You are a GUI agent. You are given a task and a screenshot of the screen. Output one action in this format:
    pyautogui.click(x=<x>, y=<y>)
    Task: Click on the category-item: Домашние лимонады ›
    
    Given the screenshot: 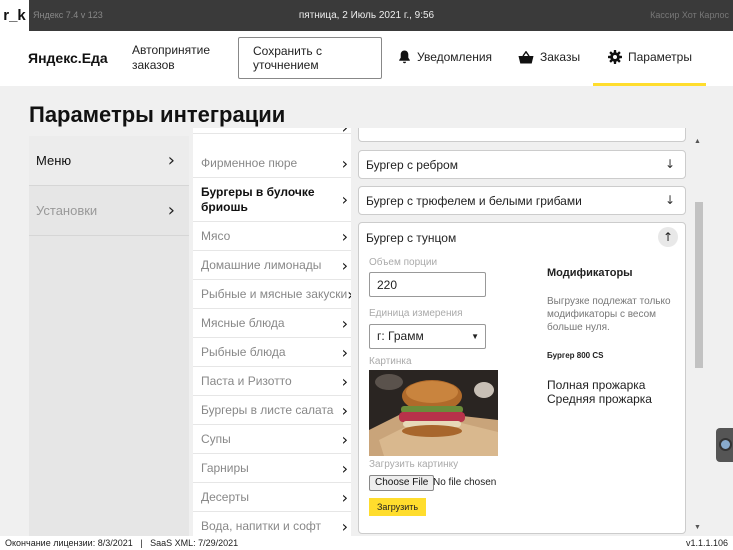 What is the action you would take?
    pyautogui.click(x=272, y=265)
    